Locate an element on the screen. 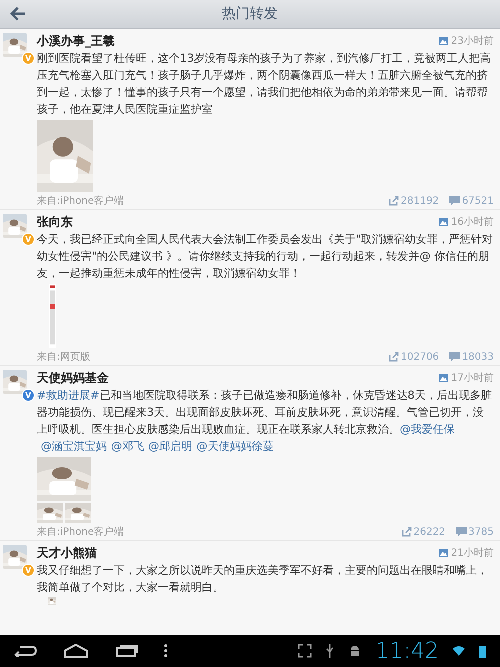 This screenshot has height=667, width=500. user-name: 小溪办事_王羲 is located at coordinates (76, 41).